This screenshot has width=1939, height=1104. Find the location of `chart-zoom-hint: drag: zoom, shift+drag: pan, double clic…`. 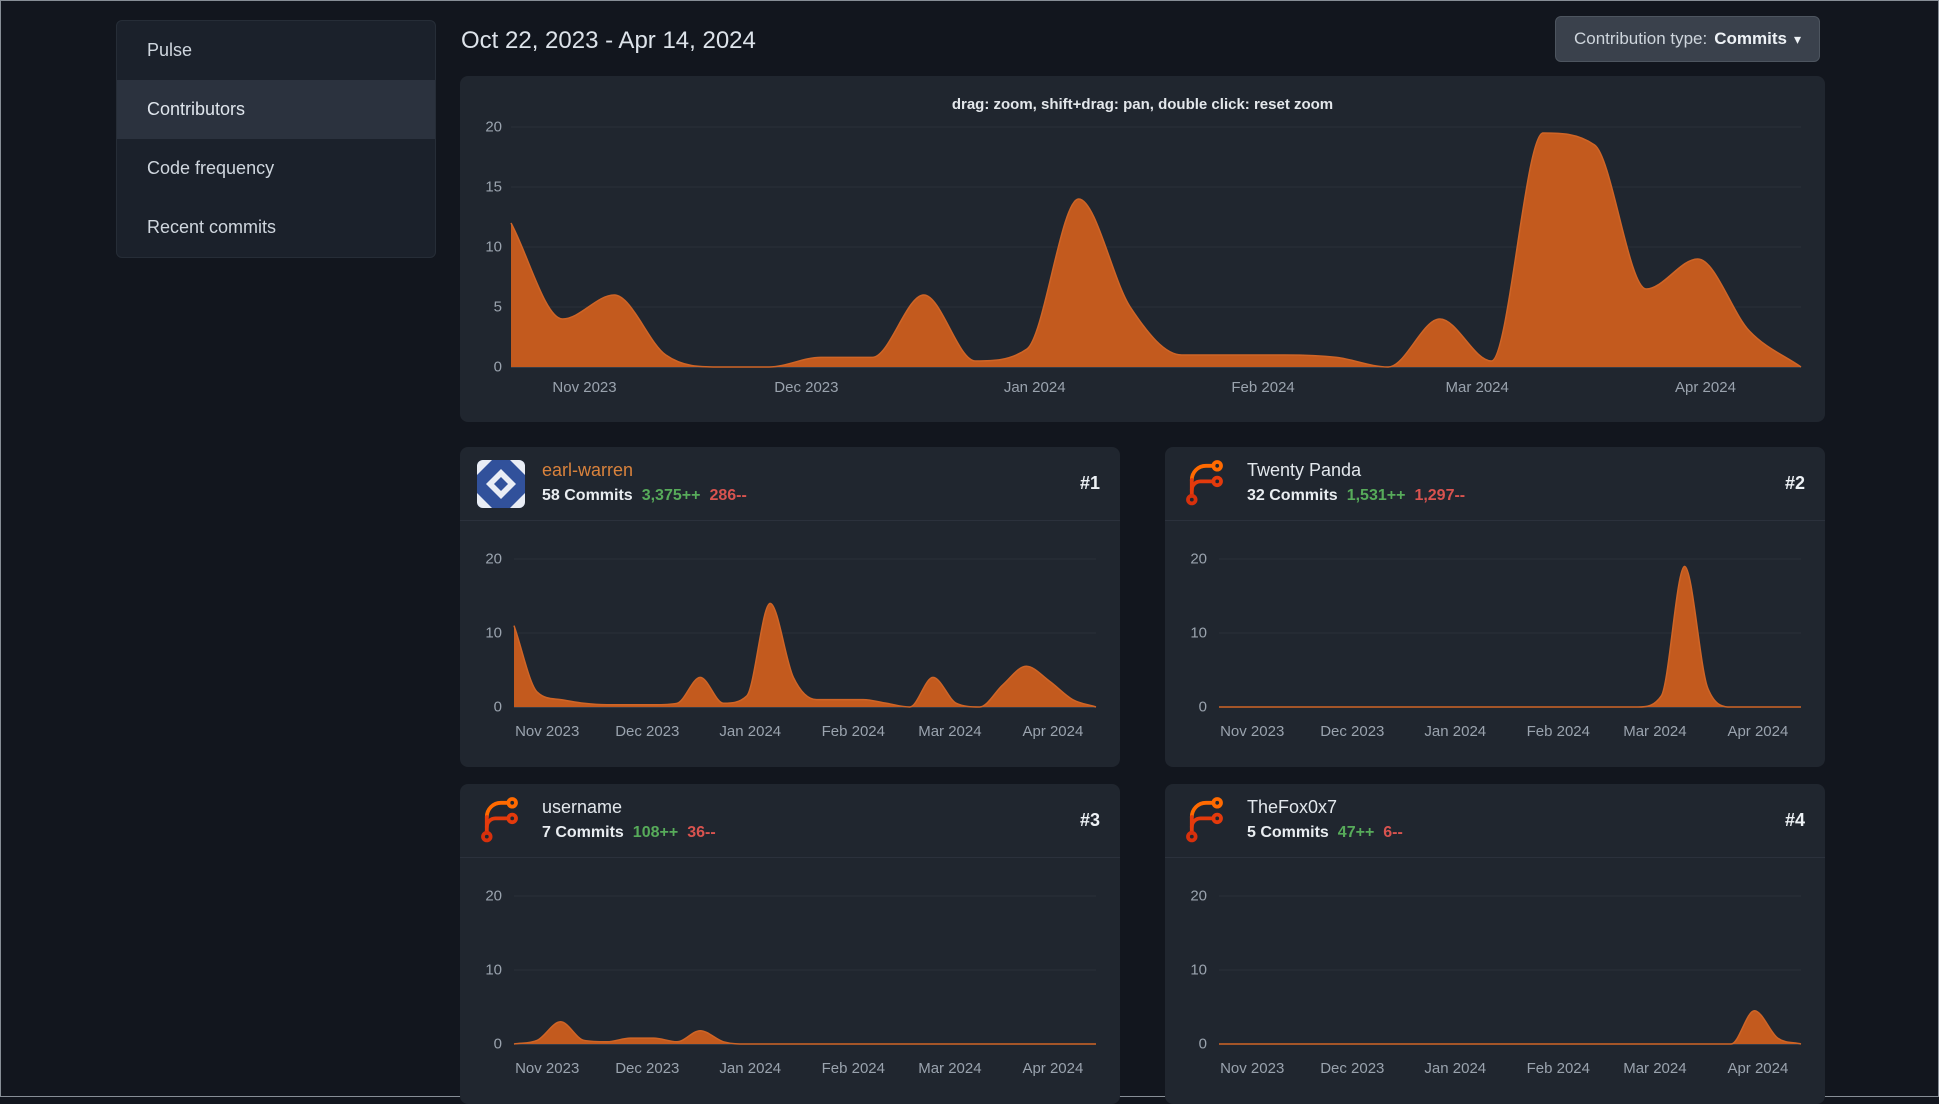

chart-zoom-hint: drag: zoom, shift+drag: pan, double clic… is located at coordinates (1142, 104).